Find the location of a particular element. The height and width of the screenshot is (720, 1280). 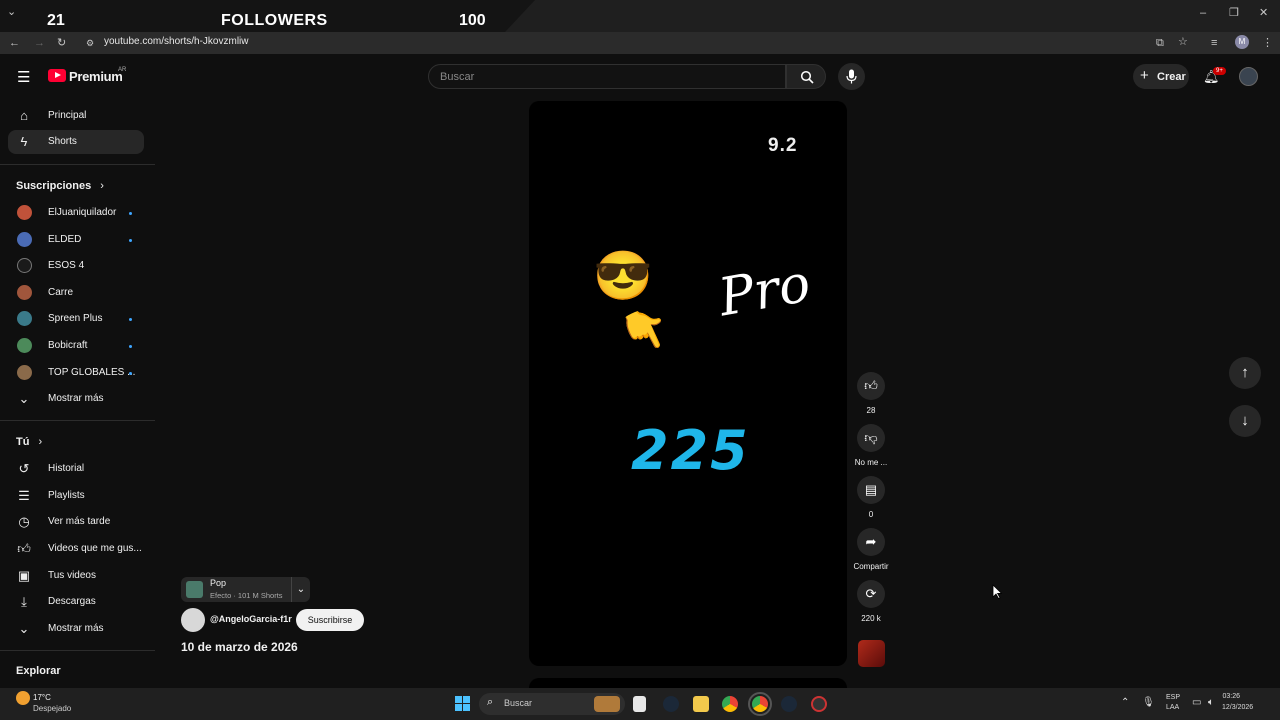

mouse-cursor-icon is located at coordinates (997, 591).